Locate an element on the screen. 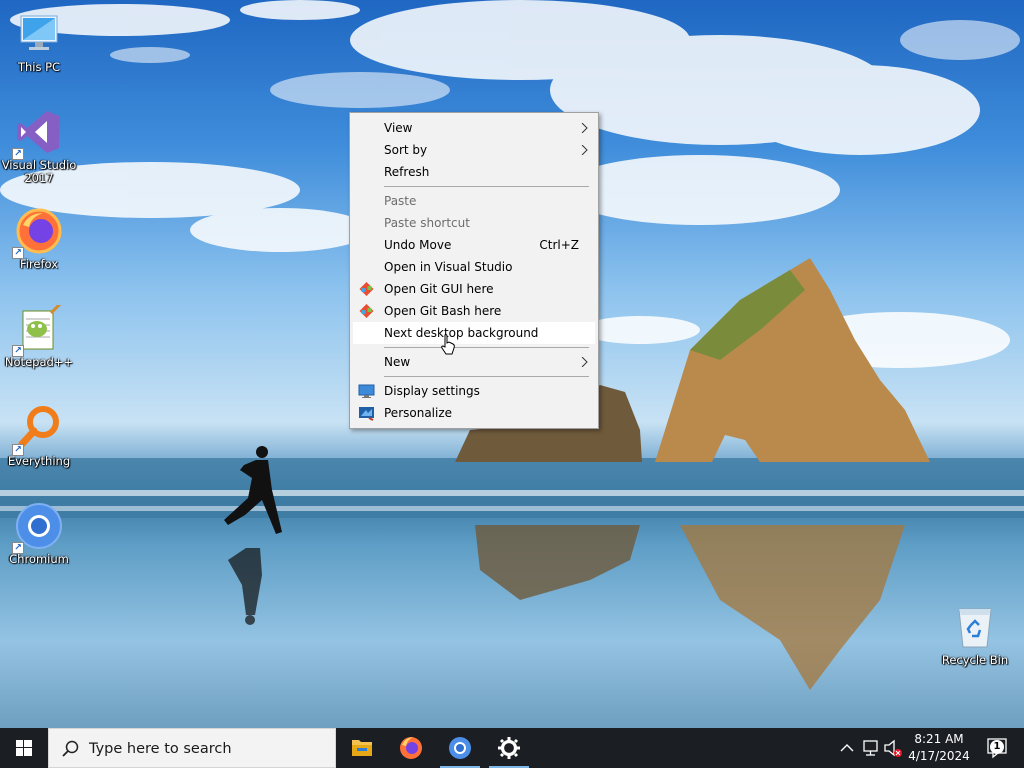 The width and height of the screenshot is (1024, 768). clock-time: 8:21 AM is located at coordinates (939, 739).